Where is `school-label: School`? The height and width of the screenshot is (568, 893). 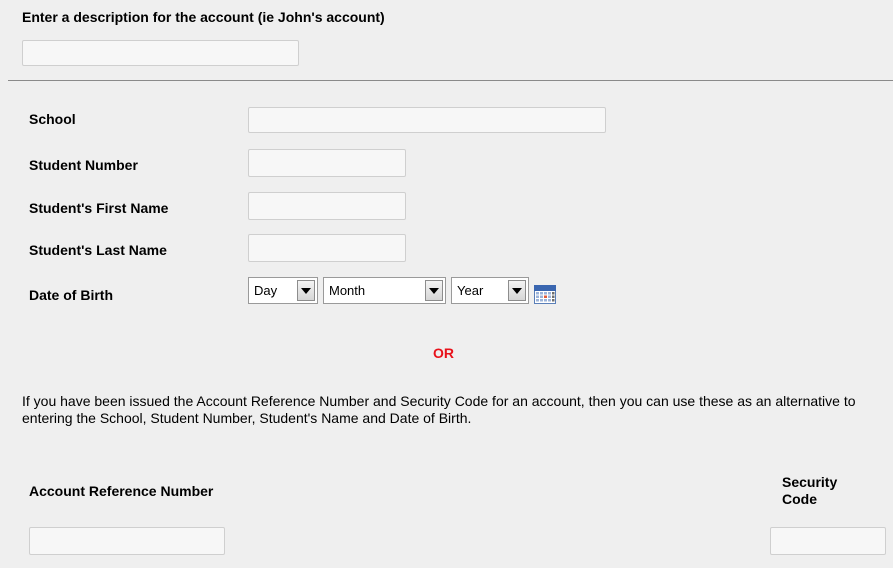
school-label: School is located at coordinates (52, 119).